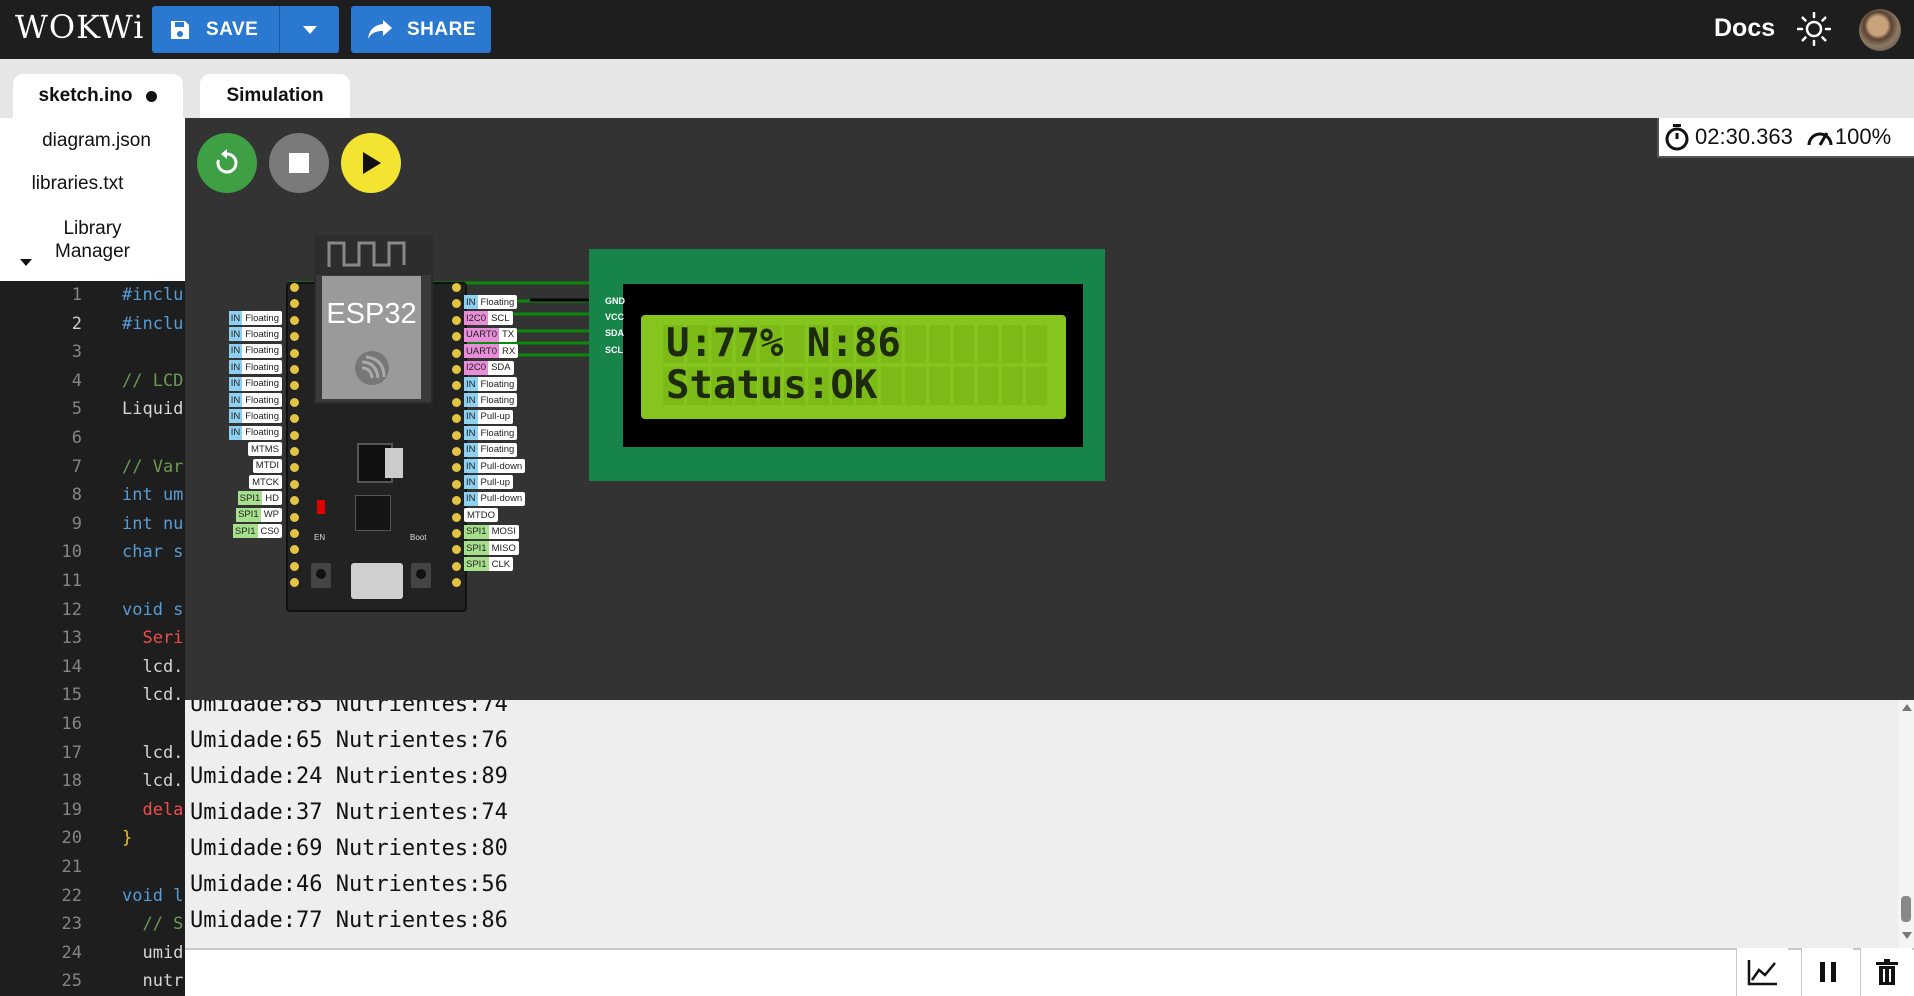 The image size is (1914, 996). I want to click on pause-button, so click(1827, 972).